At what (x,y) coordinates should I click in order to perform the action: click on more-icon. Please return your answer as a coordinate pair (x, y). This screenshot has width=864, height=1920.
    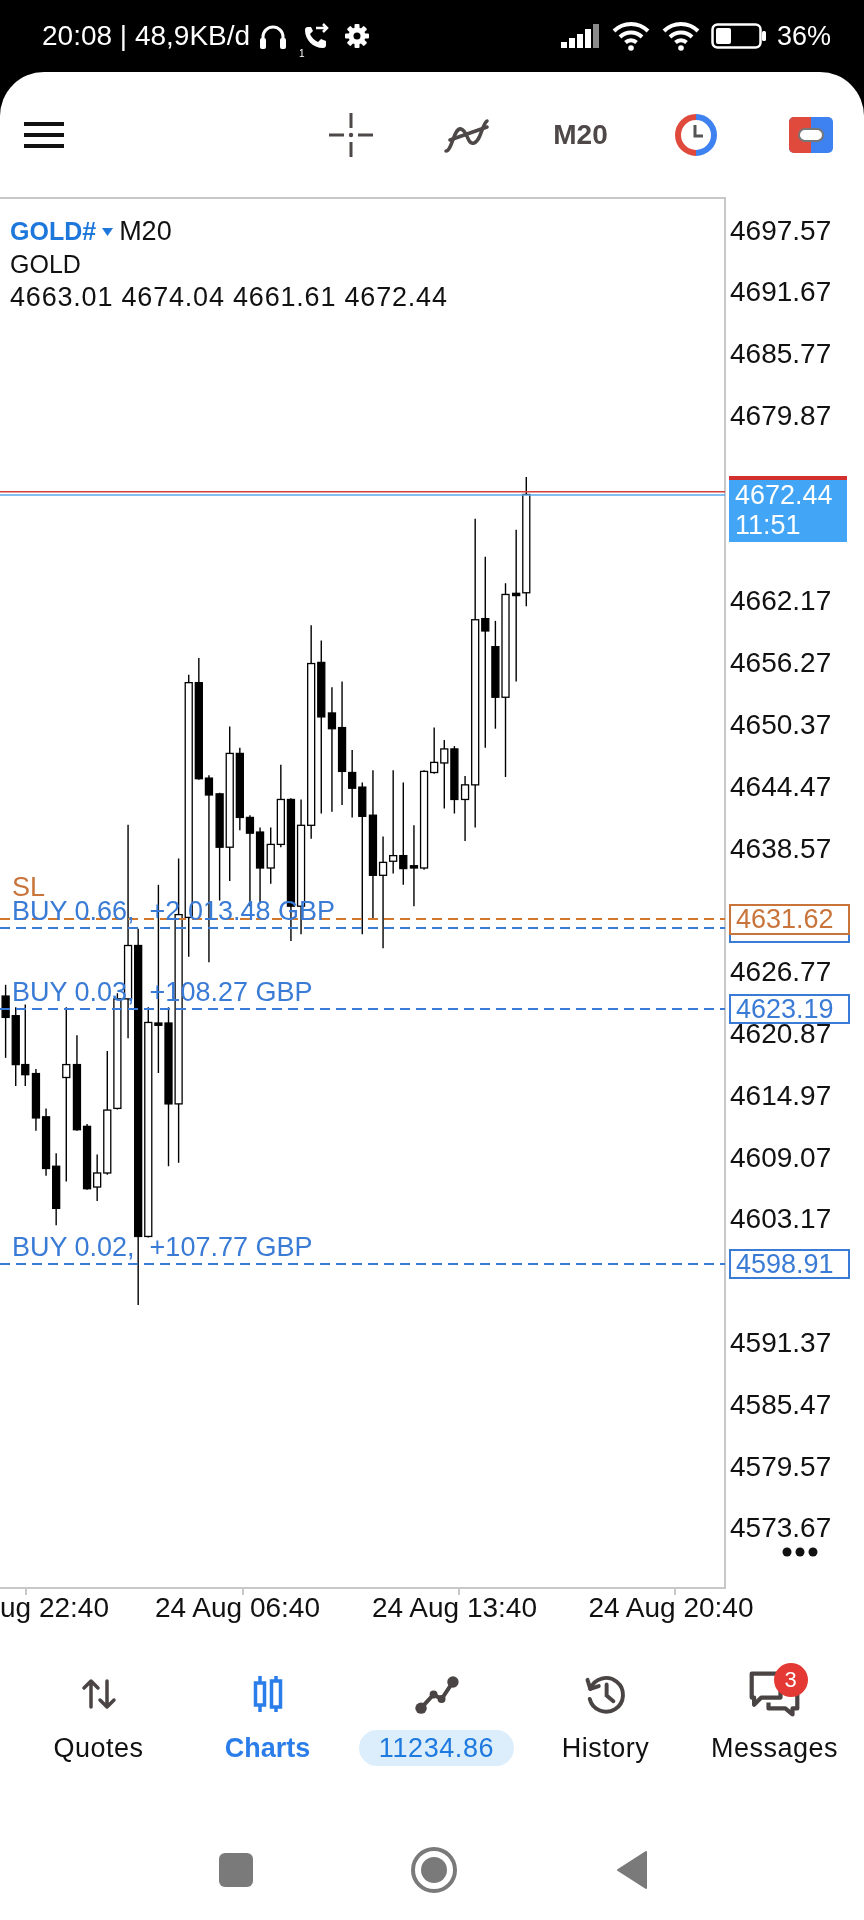
    Looking at the image, I should click on (800, 1552).